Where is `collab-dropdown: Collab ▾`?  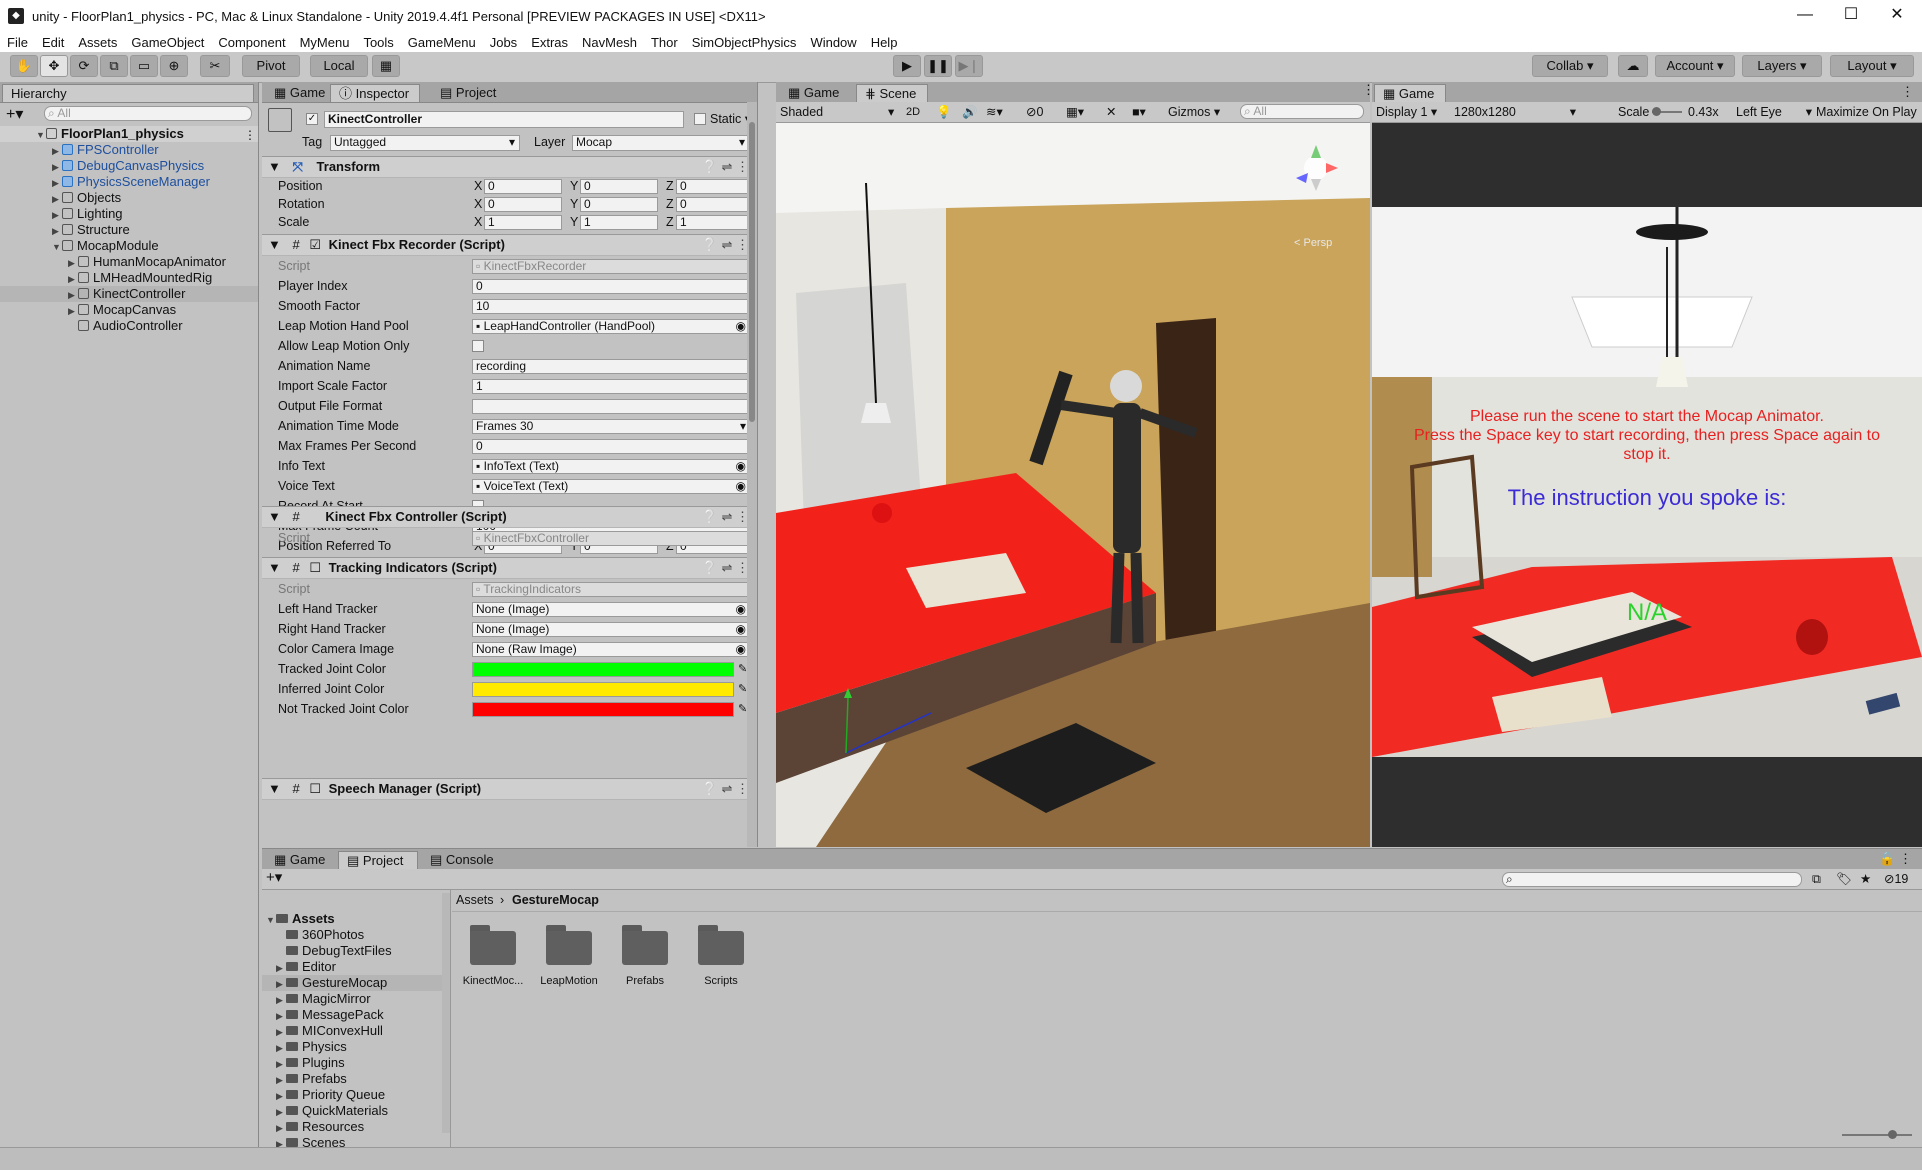
collab-dropdown: Collab ▾ is located at coordinates (1570, 66).